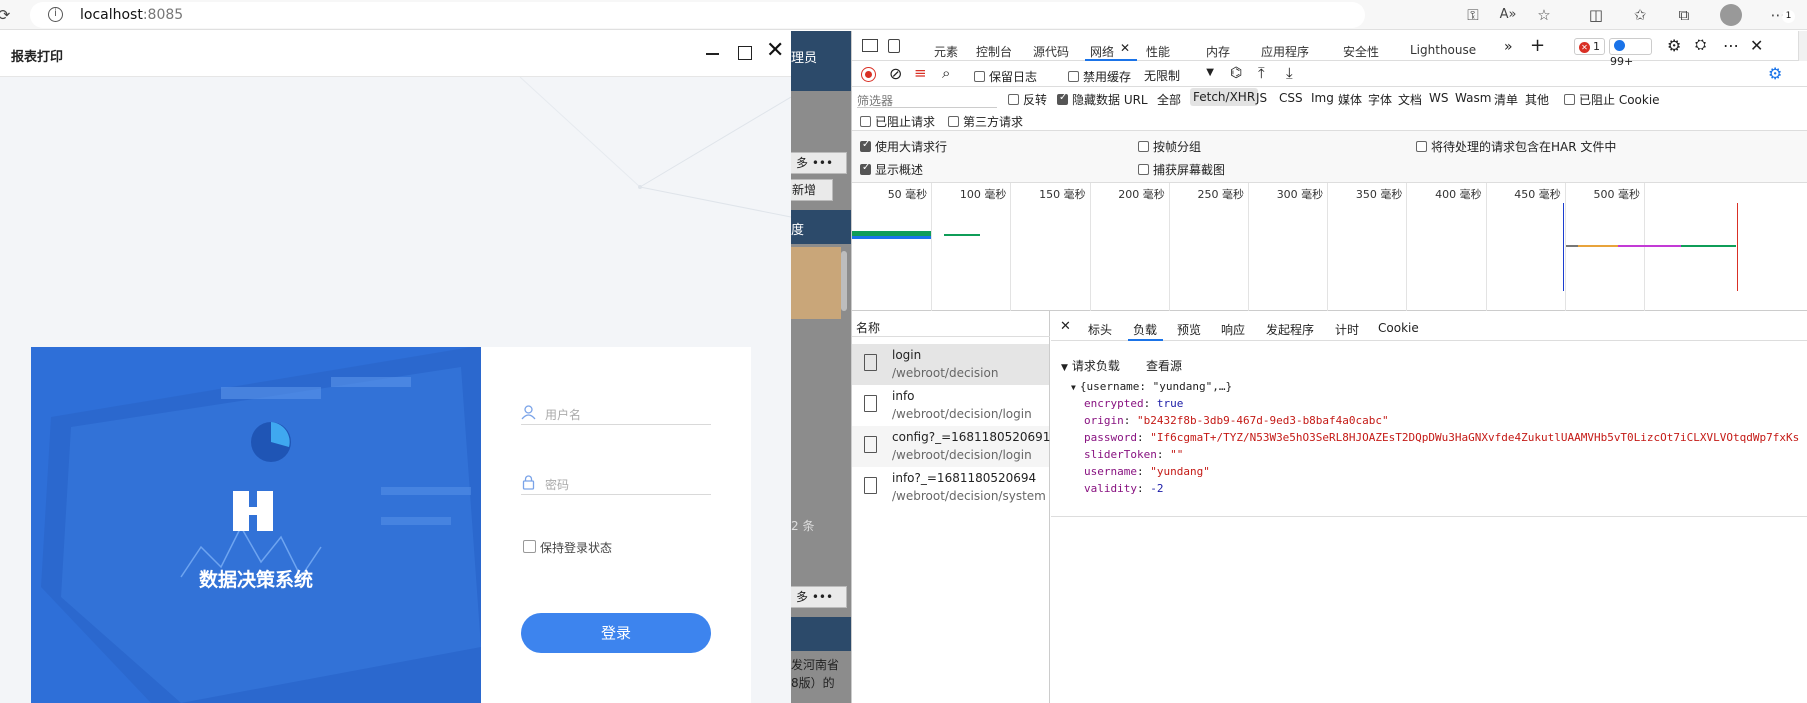 The image size is (1807, 703). I want to click on login-button: 登录, so click(616, 633).